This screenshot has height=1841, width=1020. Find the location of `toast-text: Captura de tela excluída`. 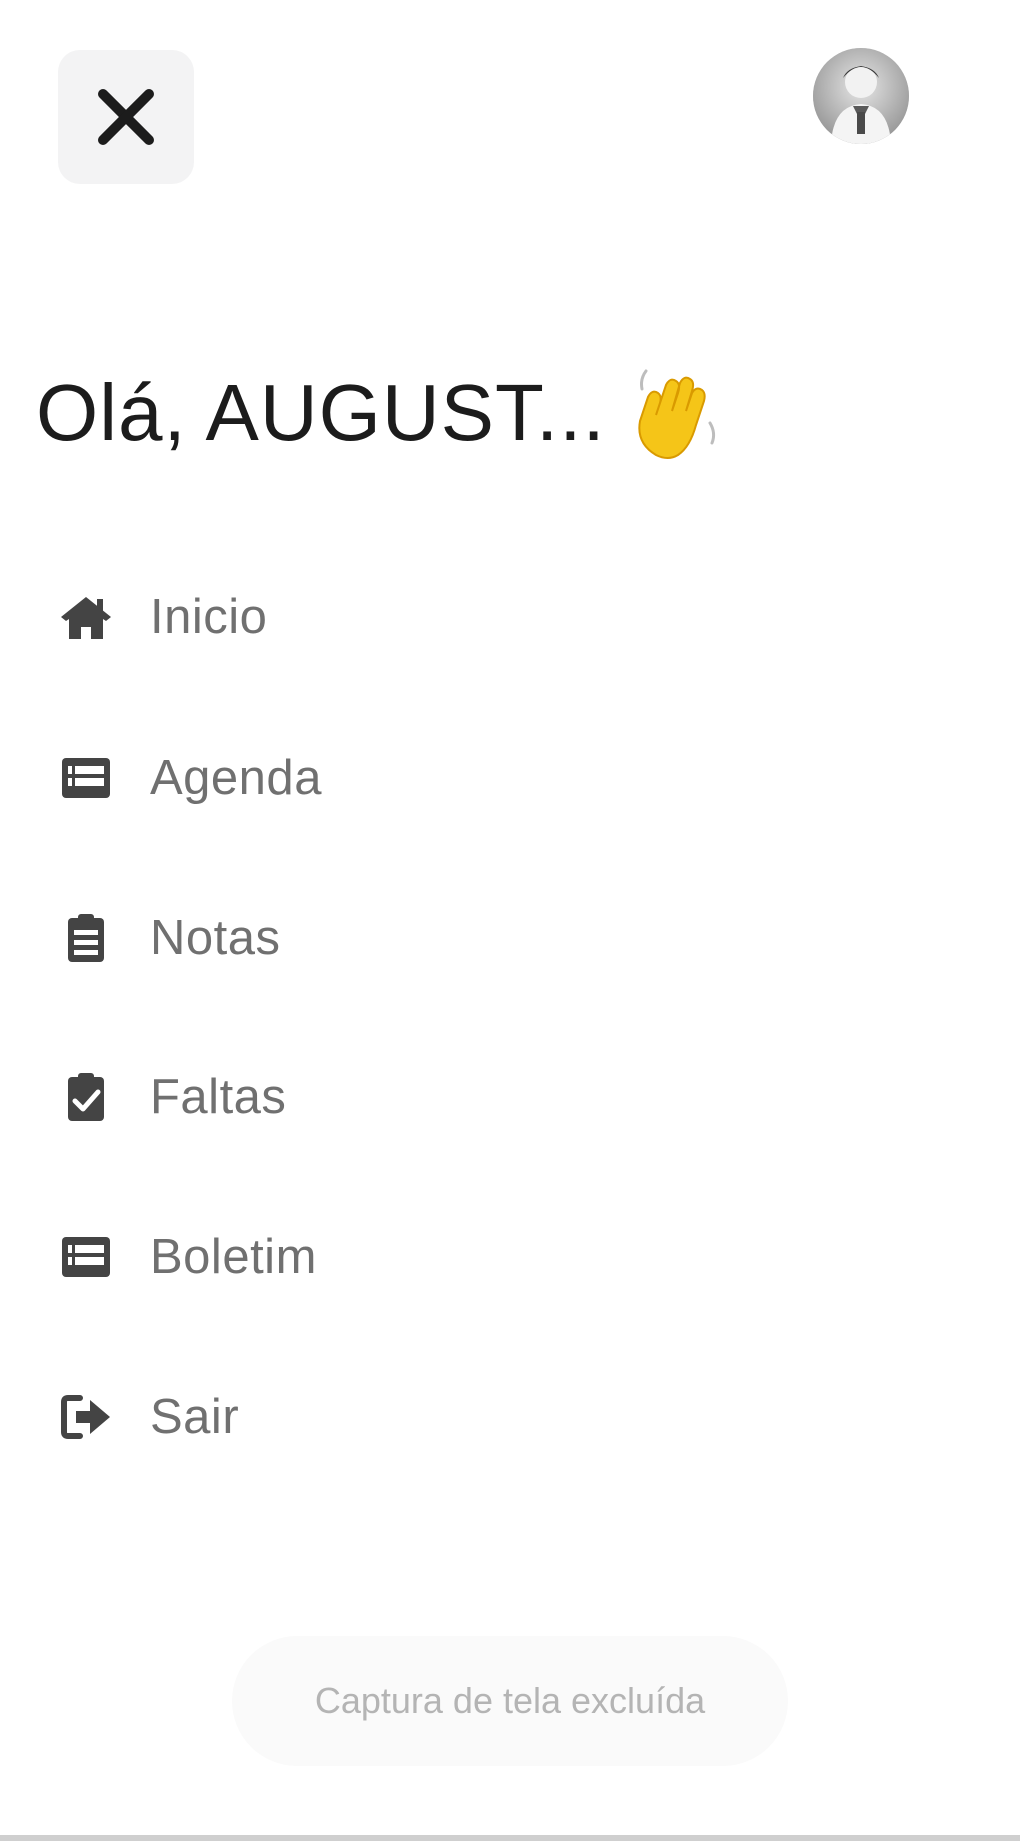

toast-text: Captura de tela excluída is located at coordinates (510, 1700).